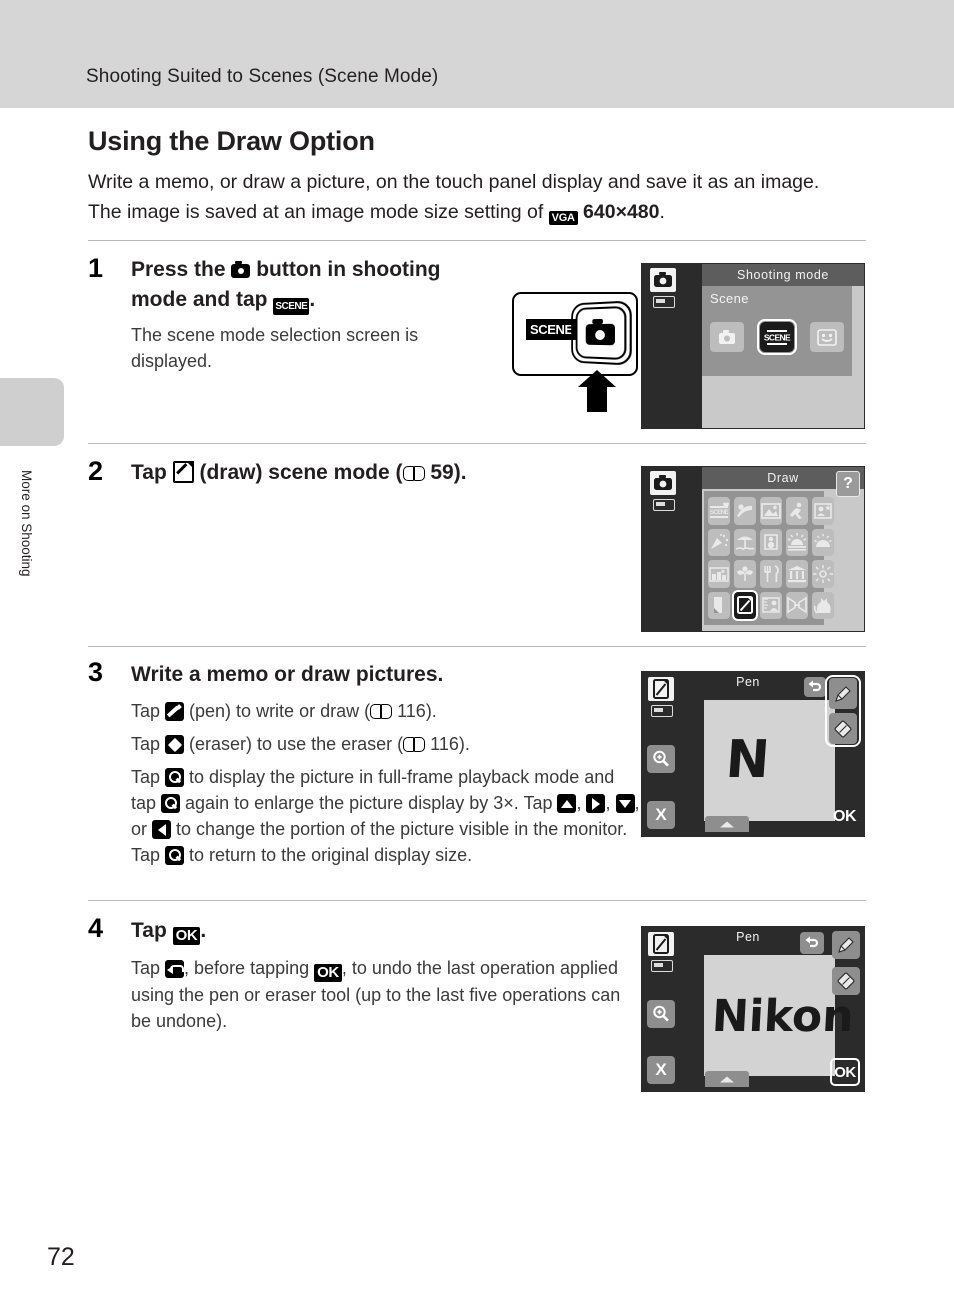 This screenshot has width=954, height=1314. Describe the element at coordinates (662, 212) in the screenshot. I see `intro-period: .` at that location.